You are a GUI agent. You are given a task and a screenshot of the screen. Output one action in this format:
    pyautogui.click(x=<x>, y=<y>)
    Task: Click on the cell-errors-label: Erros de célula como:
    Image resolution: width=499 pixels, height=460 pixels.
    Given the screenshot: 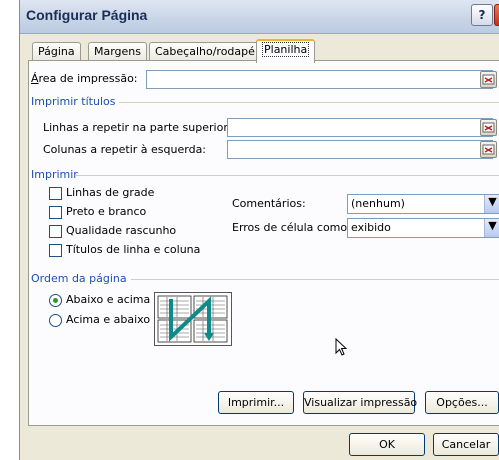 What is the action you would take?
    pyautogui.click(x=291, y=227)
    